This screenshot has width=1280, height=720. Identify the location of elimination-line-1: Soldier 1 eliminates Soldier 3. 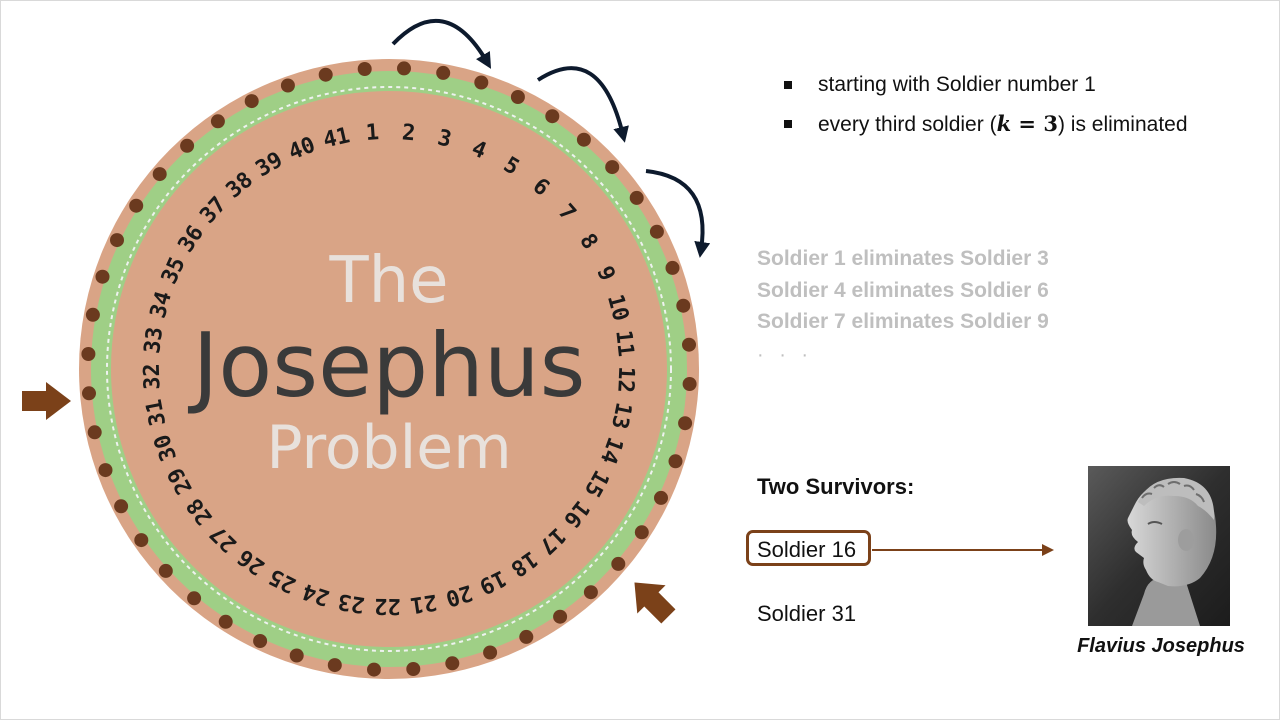
(903, 258).